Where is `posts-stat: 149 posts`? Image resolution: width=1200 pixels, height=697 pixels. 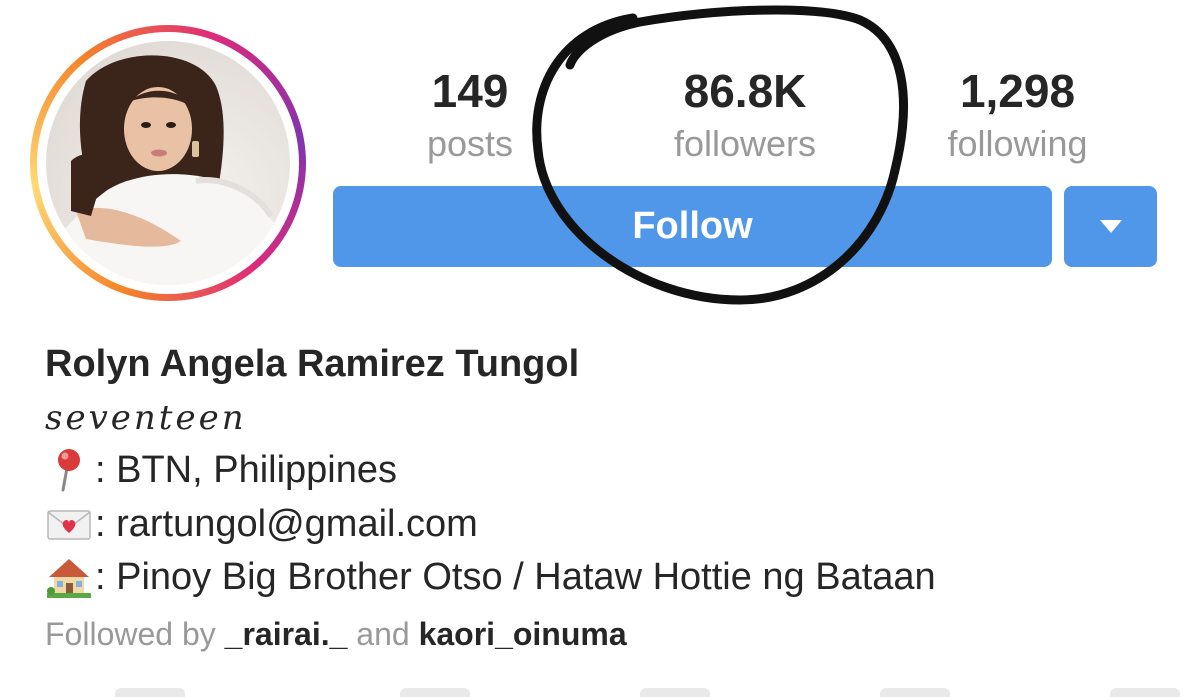
posts-stat: 149 posts is located at coordinates (470, 115).